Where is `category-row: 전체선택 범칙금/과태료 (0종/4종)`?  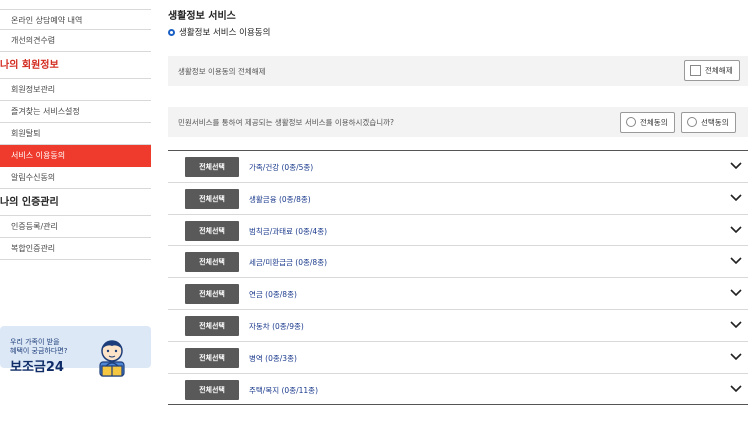 category-row: 전체선택 범칙금/과태료 (0종/4종) is located at coordinates (458, 231).